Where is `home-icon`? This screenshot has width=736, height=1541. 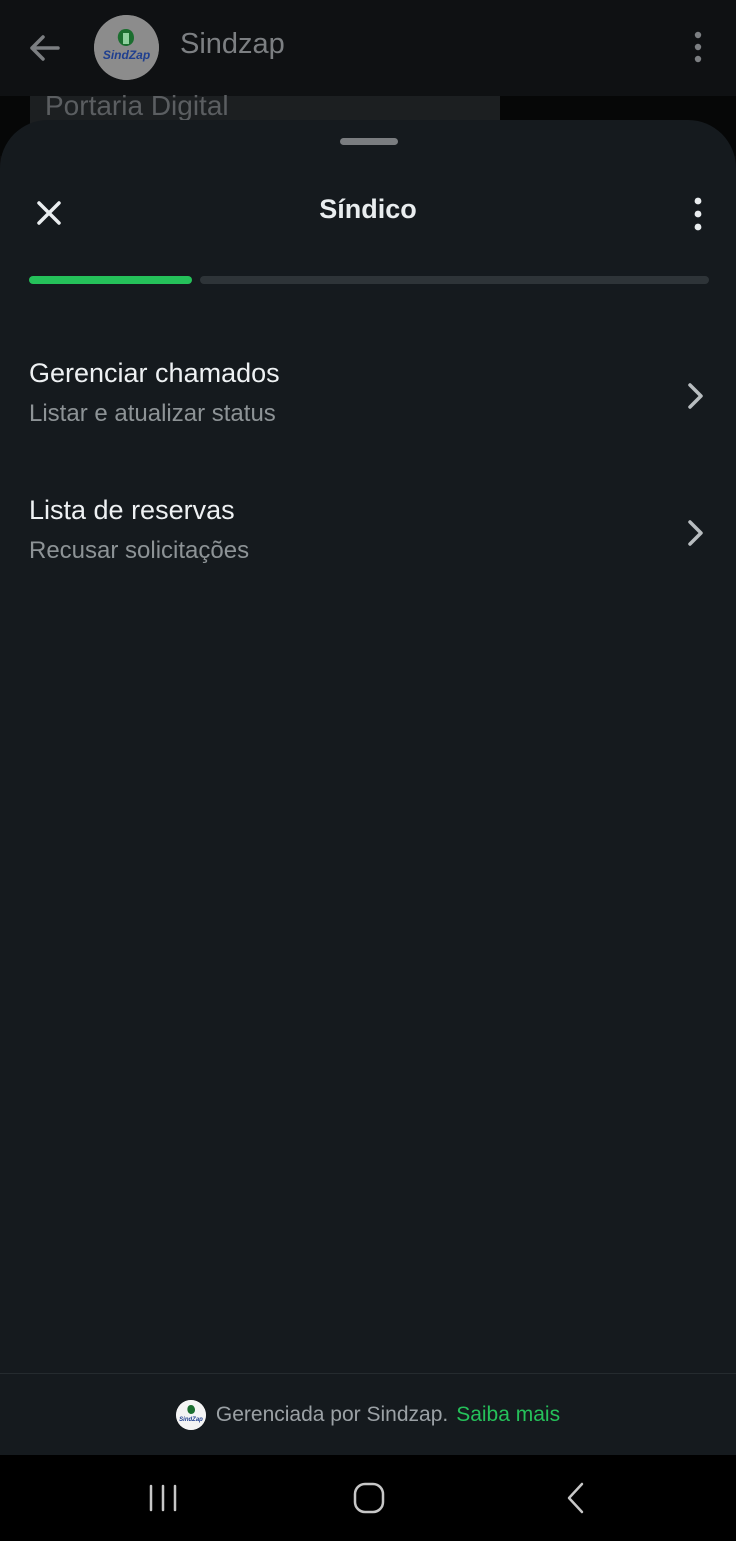 home-icon is located at coordinates (369, 1498).